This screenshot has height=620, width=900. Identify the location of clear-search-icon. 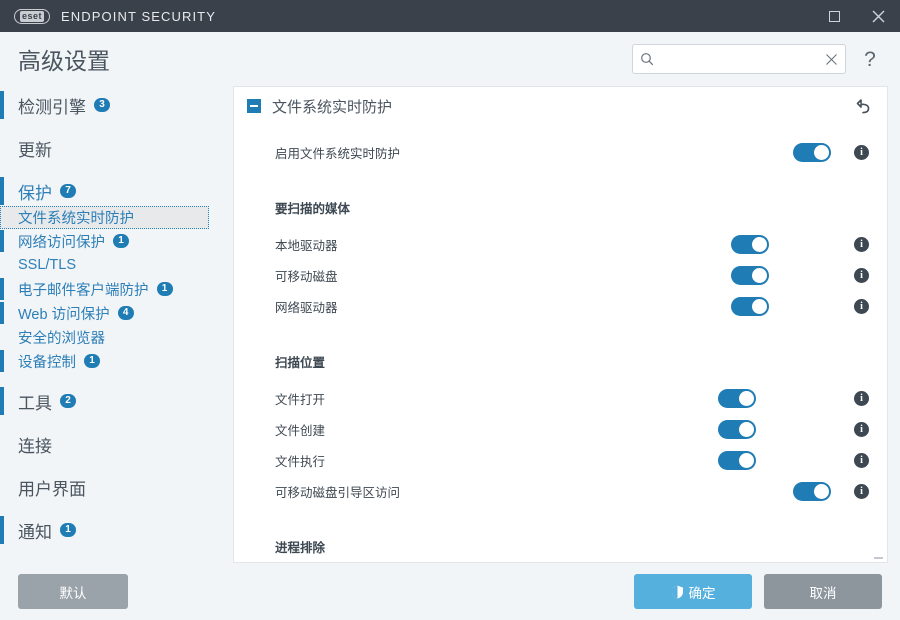
(831, 59).